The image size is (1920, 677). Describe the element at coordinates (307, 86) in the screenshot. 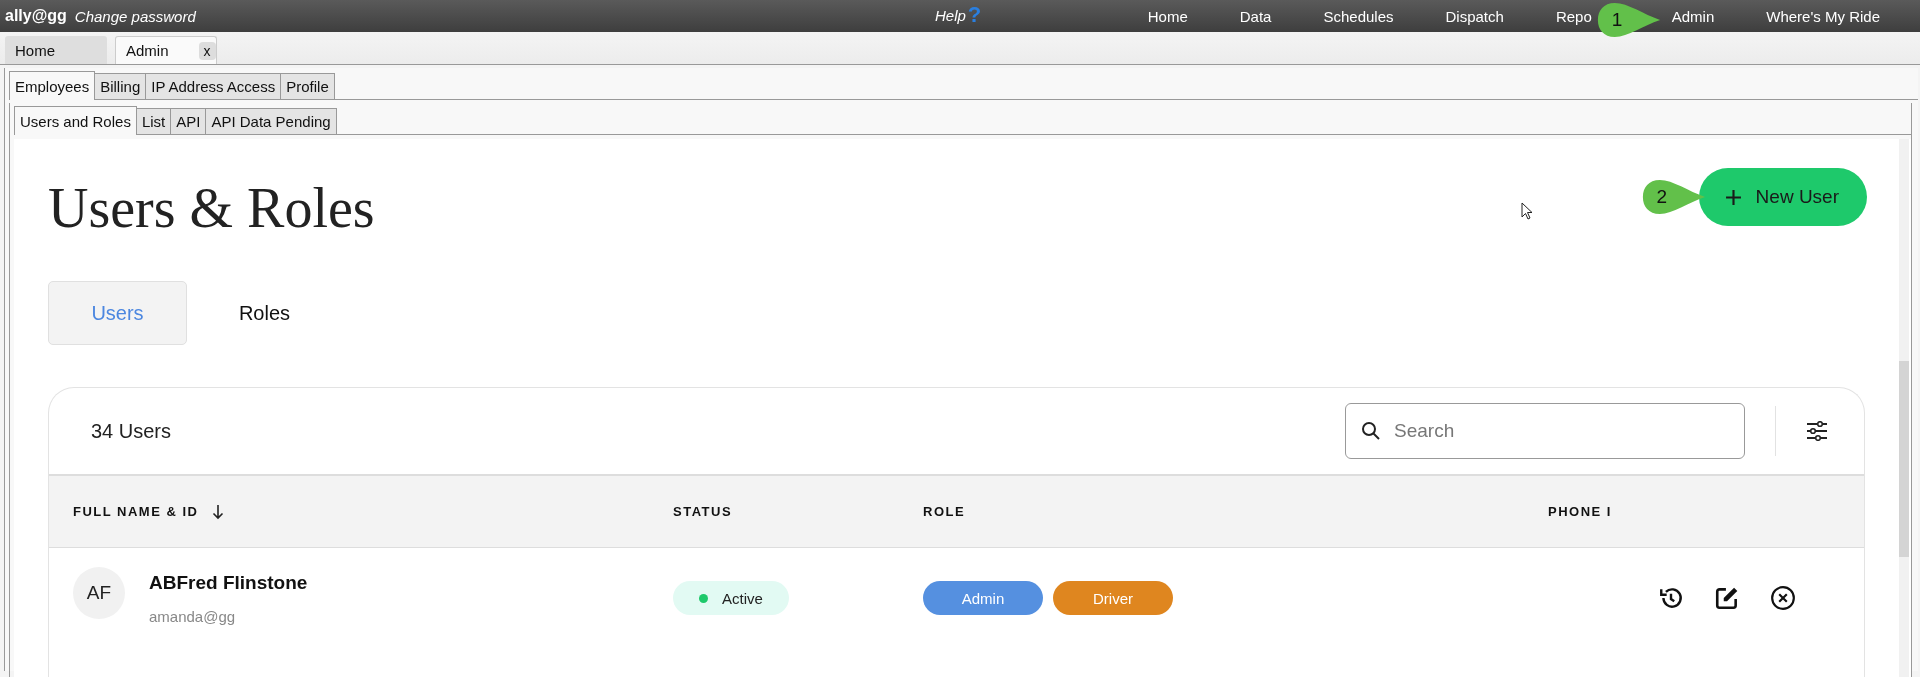

I see `tab: Profile` at that location.